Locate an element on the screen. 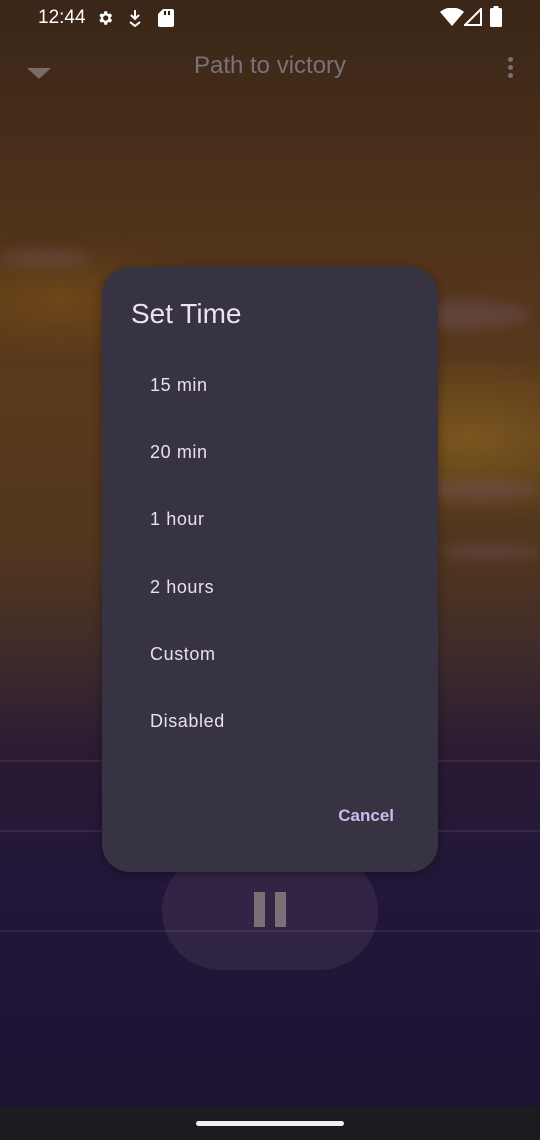 This screenshot has width=540, height=1140. download-icon is located at coordinates (135, 18).